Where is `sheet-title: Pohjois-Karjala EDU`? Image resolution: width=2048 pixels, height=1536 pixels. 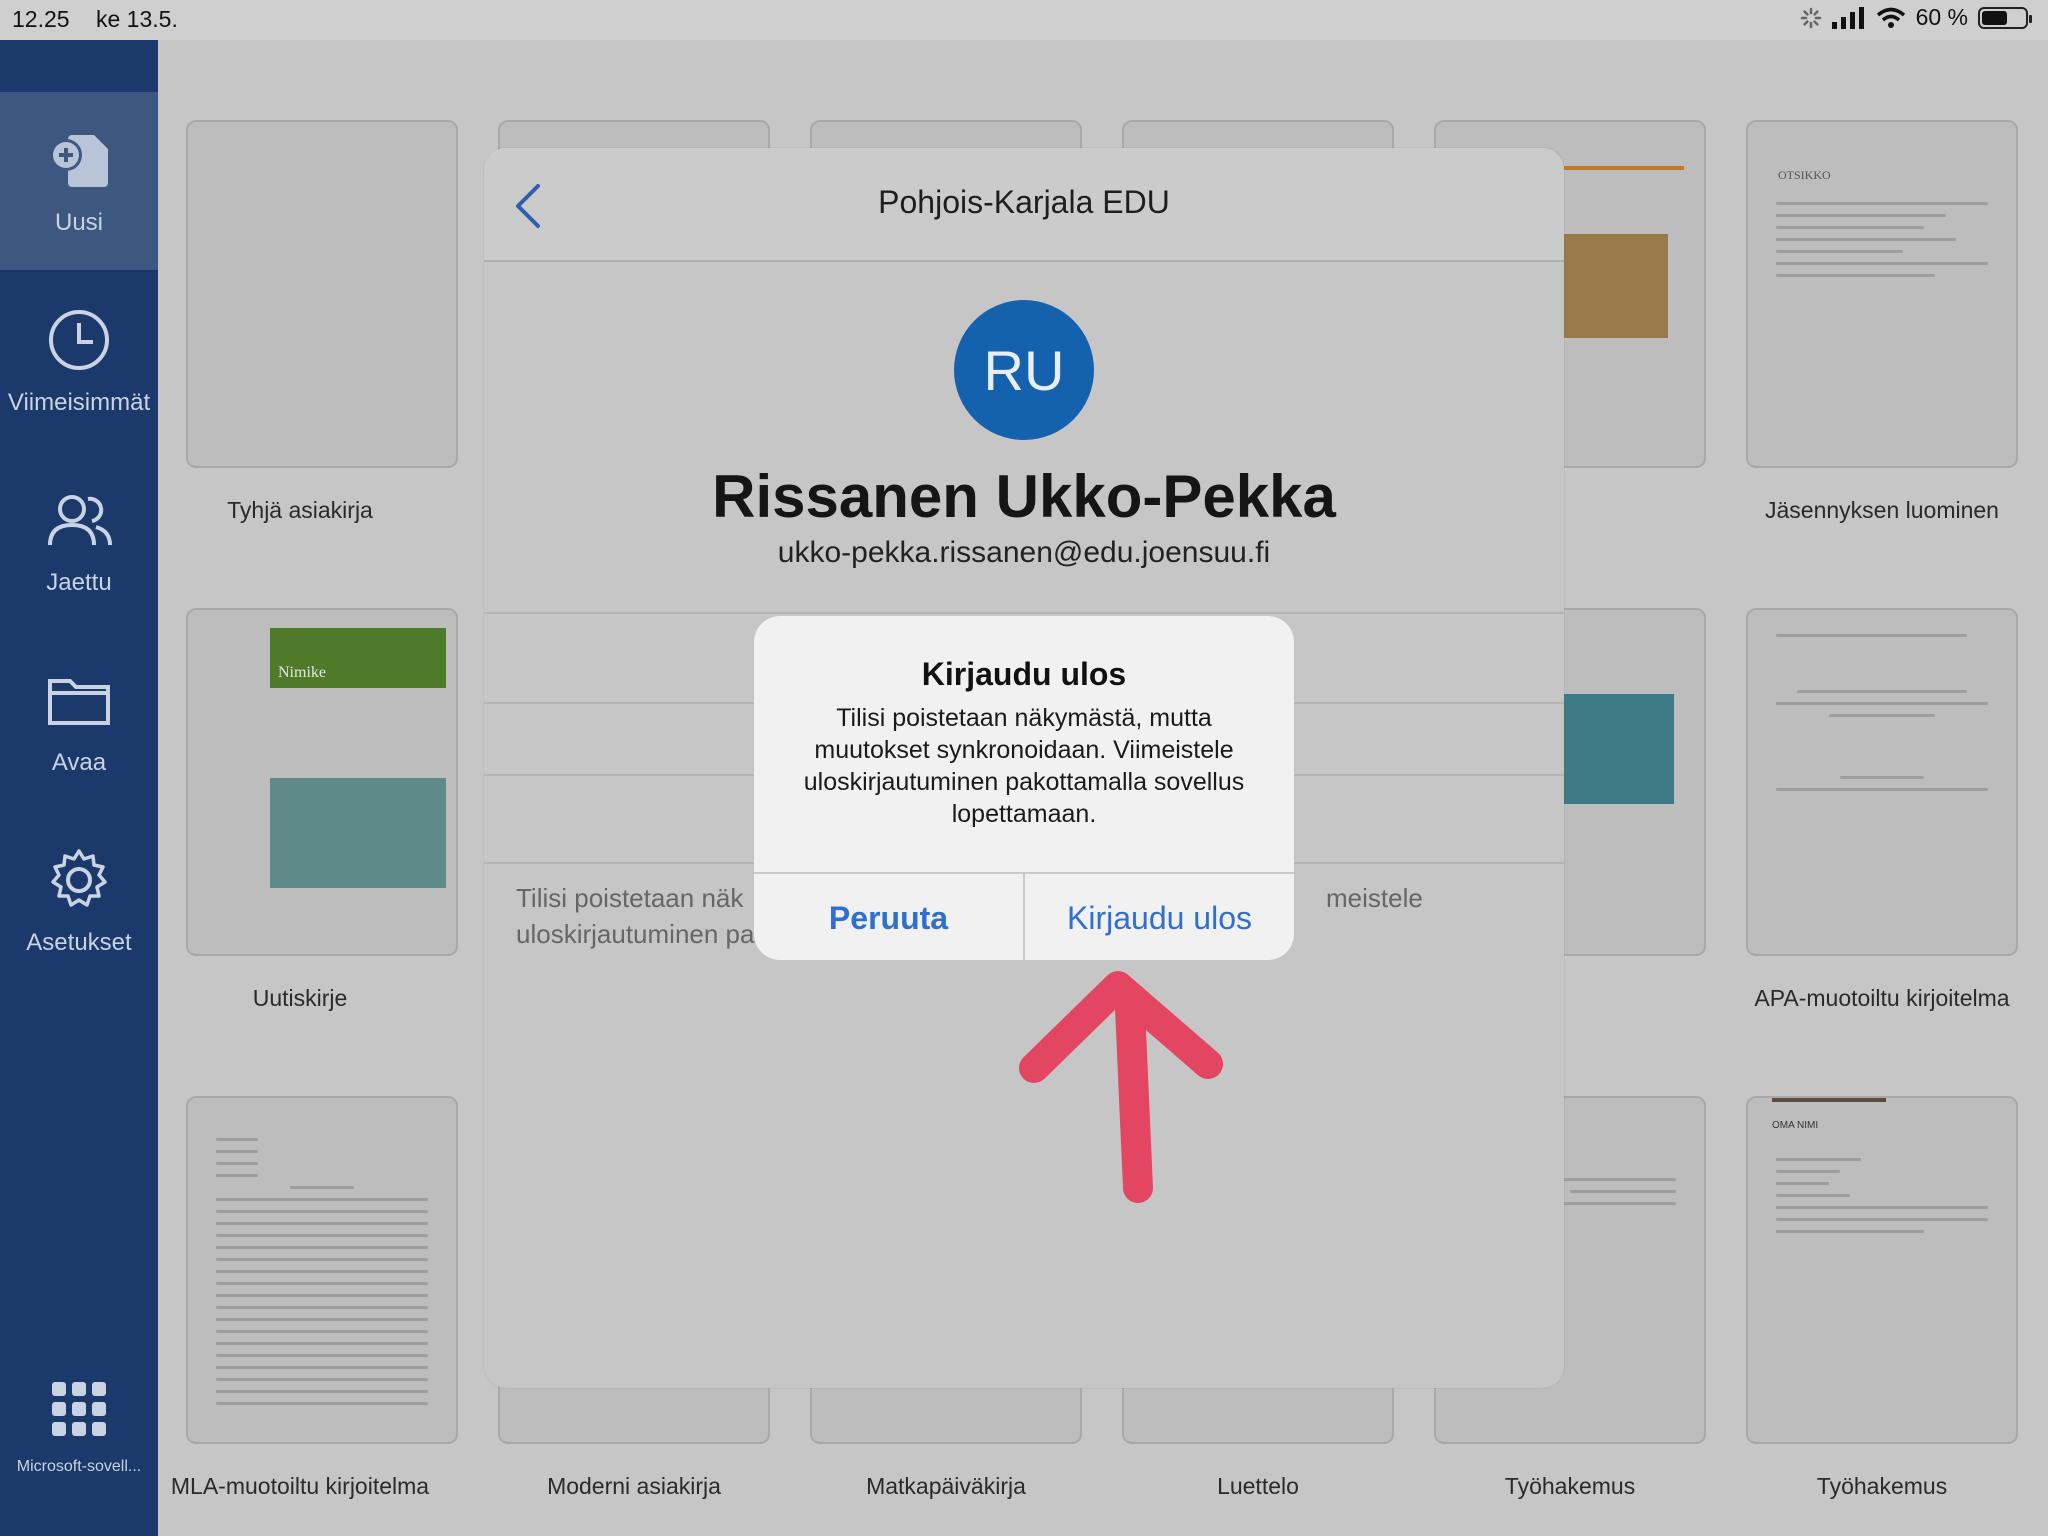 sheet-title: Pohjois-Karjala EDU is located at coordinates (1024, 202).